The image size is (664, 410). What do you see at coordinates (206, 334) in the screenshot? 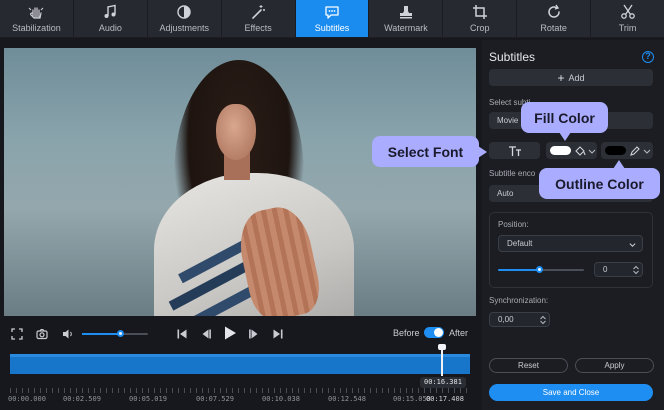
I see `previous-frame-icon` at bounding box center [206, 334].